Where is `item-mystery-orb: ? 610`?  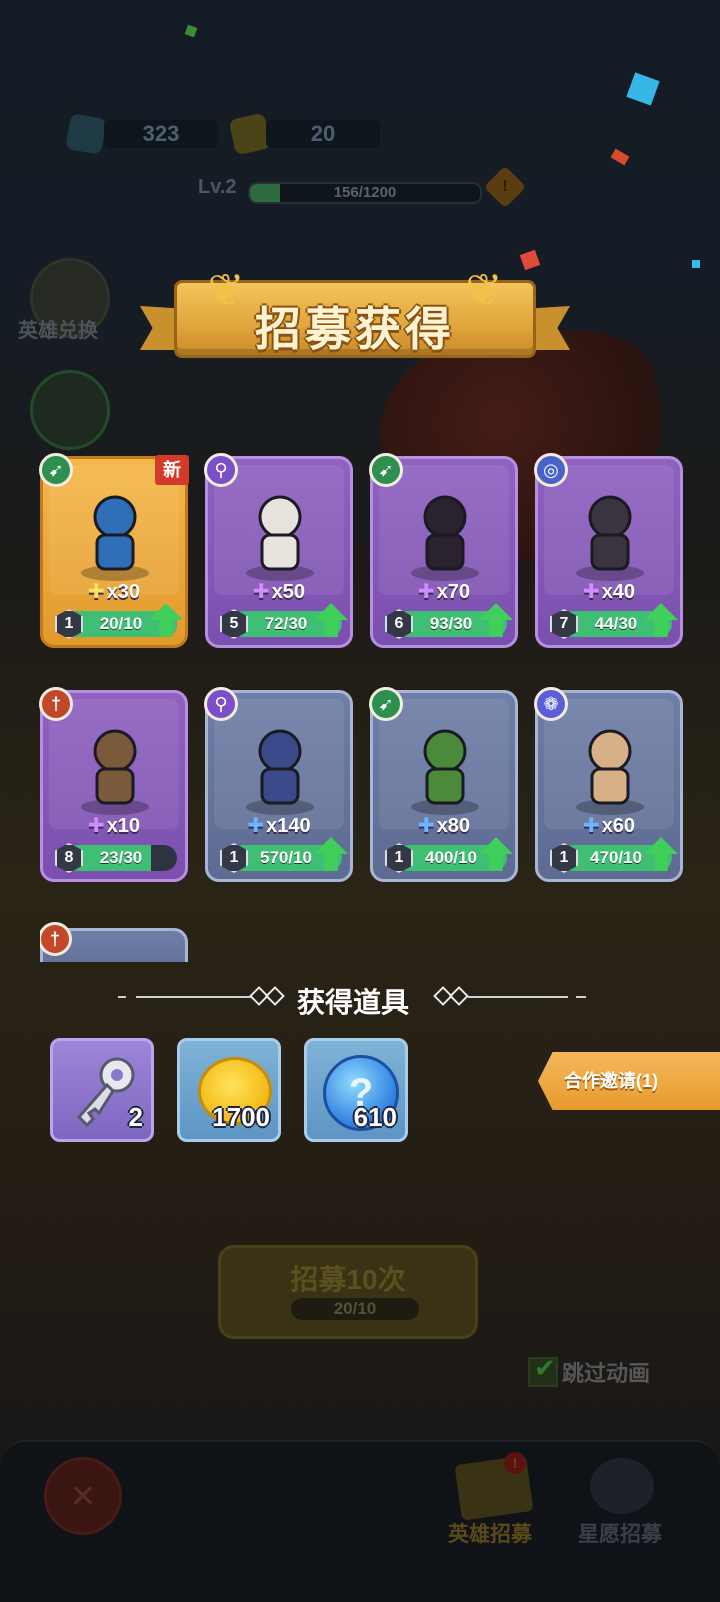 item-mystery-orb: ? 610 is located at coordinates (356, 1090).